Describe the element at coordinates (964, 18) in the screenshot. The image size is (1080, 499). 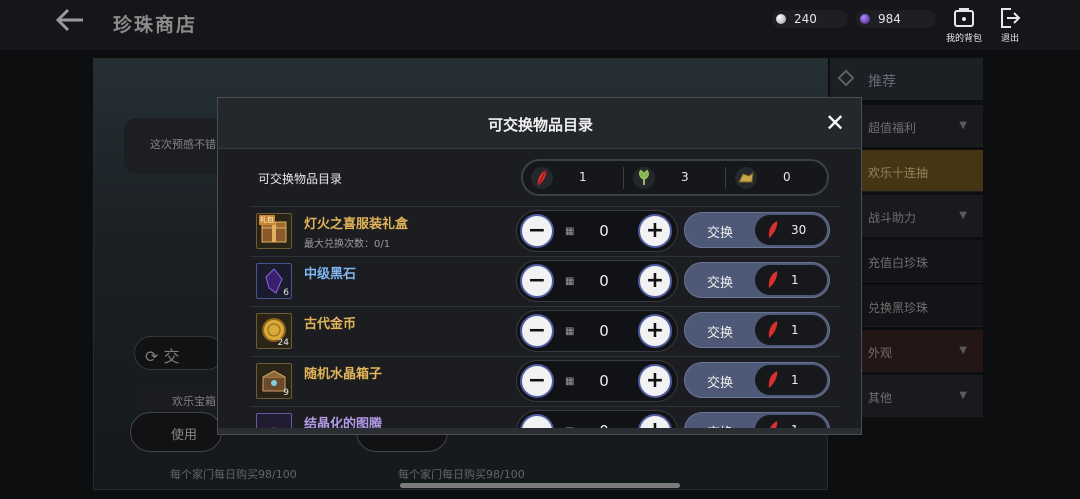
I see `bag-icon` at that location.